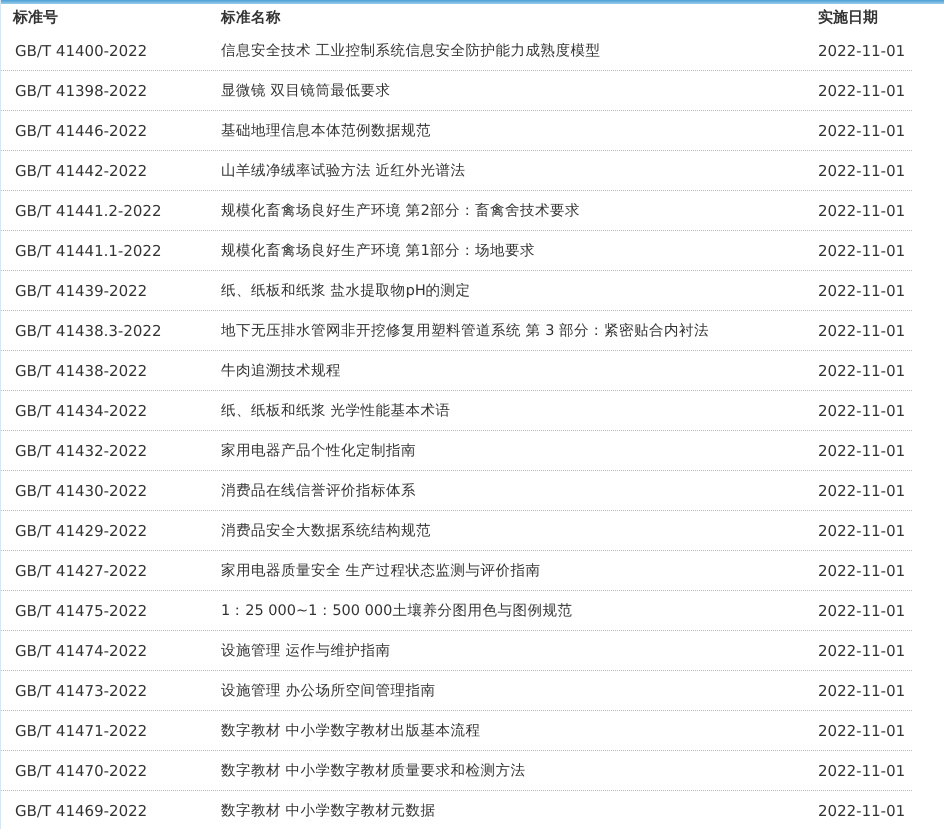  Describe the element at coordinates (81, 611) in the screenshot. I see `table-cell-text: GB/T 41475-2022` at that location.